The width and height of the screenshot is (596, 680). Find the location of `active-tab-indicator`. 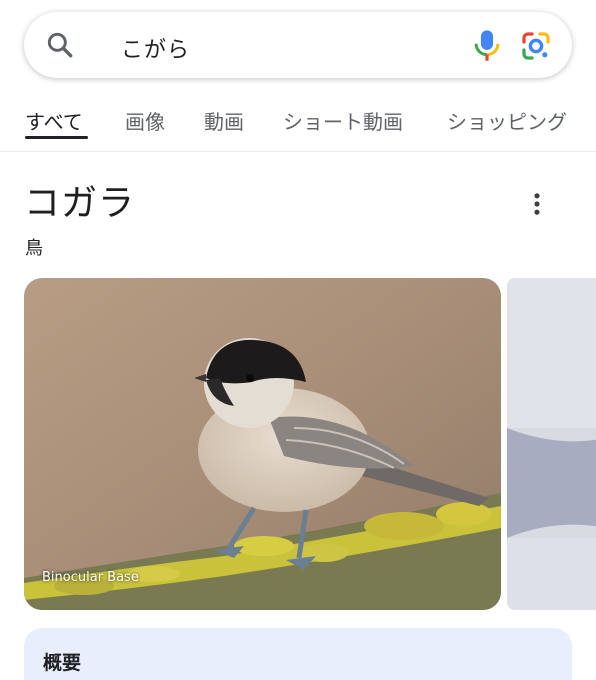

active-tab-indicator is located at coordinates (56, 137).